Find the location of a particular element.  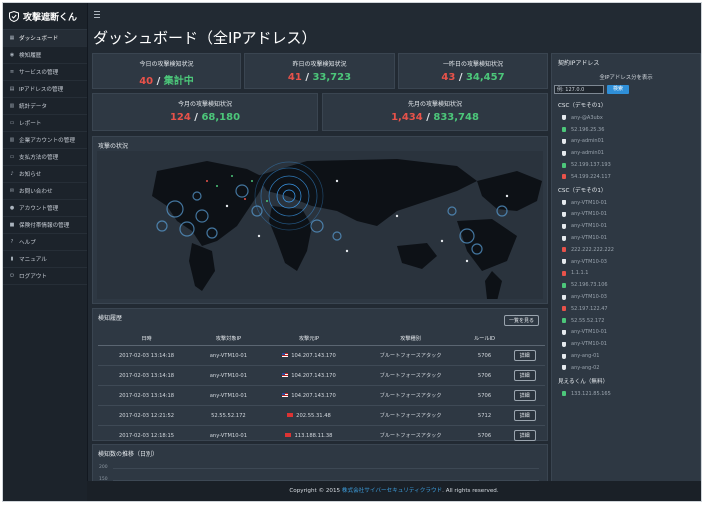

ip-list-item: any-@A3ubx is located at coordinates (628, 118).